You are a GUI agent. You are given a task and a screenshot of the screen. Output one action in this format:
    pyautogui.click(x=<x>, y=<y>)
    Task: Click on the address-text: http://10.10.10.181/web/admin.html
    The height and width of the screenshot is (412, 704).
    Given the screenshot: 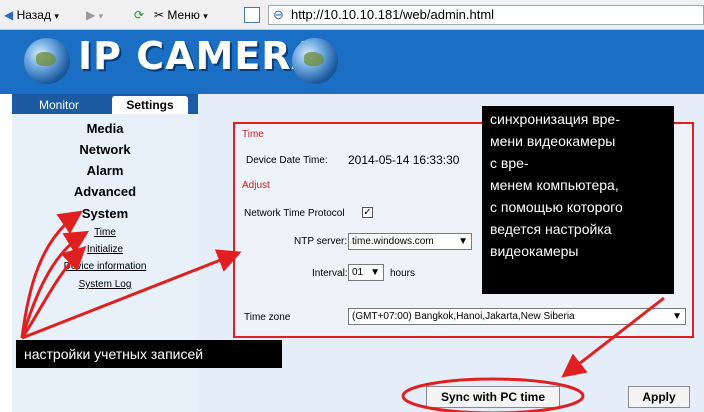 What is the action you would take?
    pyautogui.click(x=393, y=14)
    